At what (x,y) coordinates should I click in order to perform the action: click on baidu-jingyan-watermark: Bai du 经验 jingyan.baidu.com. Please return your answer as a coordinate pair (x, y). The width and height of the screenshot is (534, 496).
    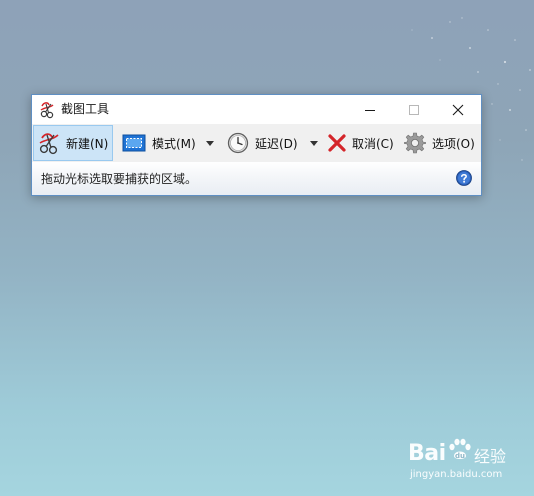
    Looking at the image, I should click on (463, 460).